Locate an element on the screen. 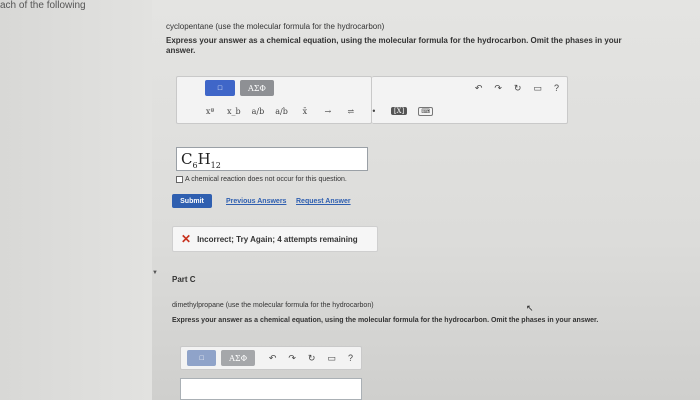 This screenshot has height=400, width=700. templates-icon: □ is located at coordinates (220, 88).